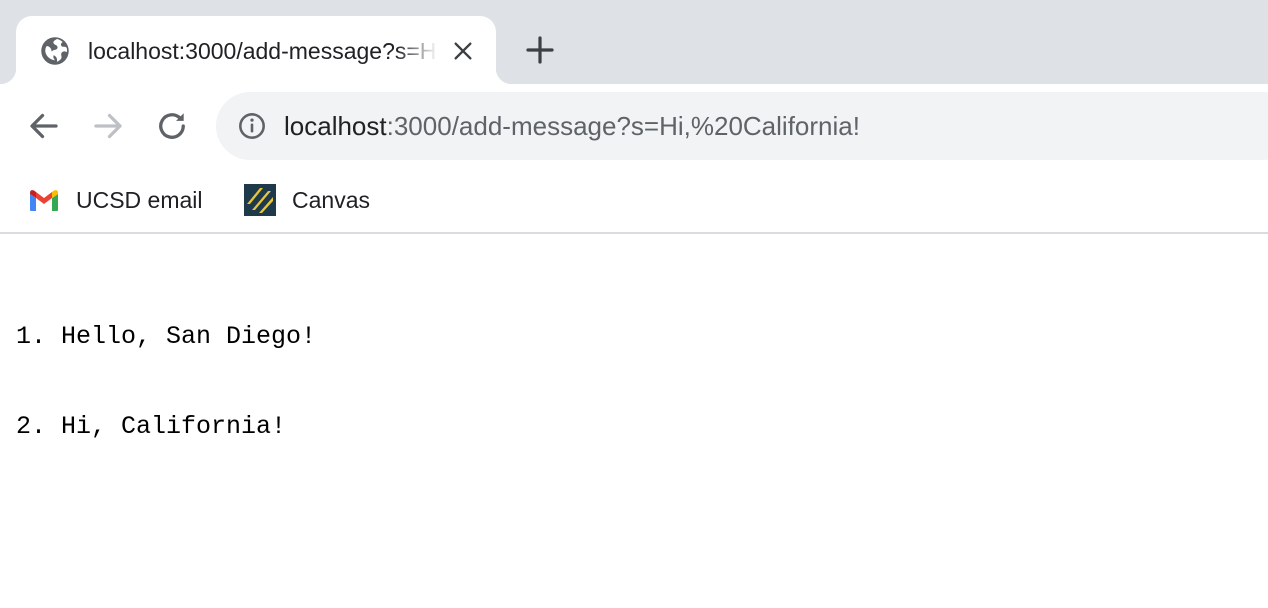  What do you see at coordinates (540, 50) in the screenshot?
I see `plus-icon` at bounding box center [540, 50].